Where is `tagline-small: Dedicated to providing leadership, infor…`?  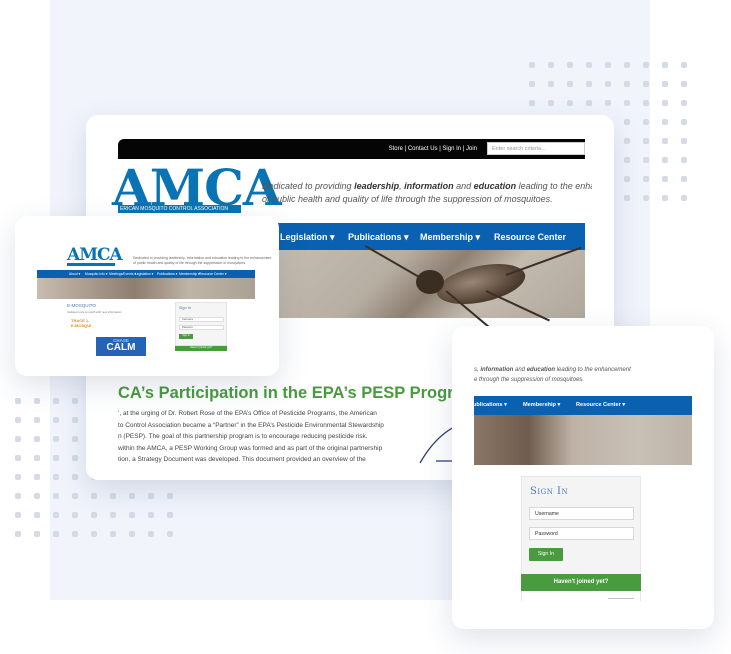
tagline-small: Dedicated to providing leadership, infor… is located at coordinates (202, 260).